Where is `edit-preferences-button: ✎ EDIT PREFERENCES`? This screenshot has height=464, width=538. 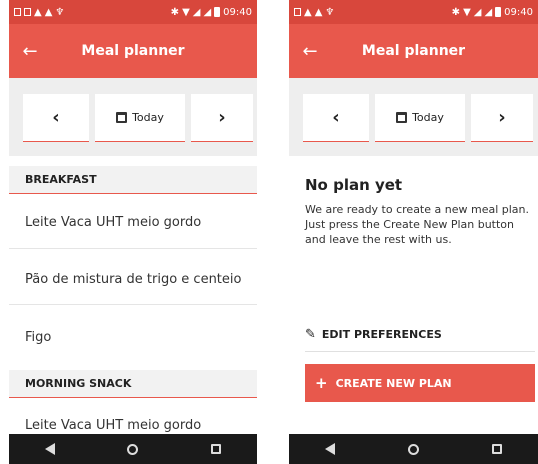 edit-preferences-button: ✎ EDIT PREFERENCES is located at coordinates (420, 335).